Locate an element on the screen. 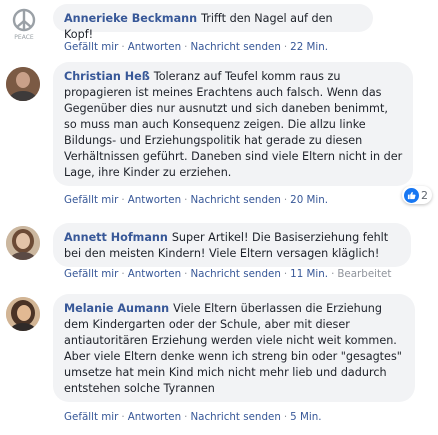 This screenshot has height=435, width=438. timestamp: 20 Min. is located at coordinates (309, 200).